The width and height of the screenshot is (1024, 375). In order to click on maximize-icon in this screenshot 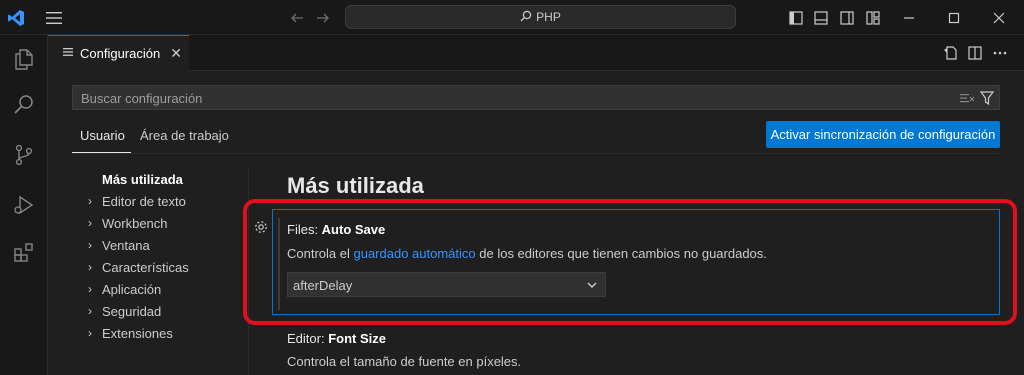, I will do `click(954, 18)`.